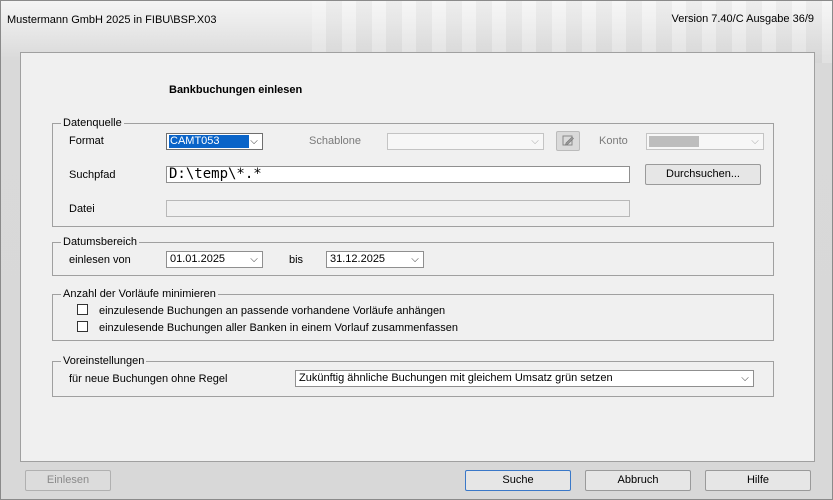 This screenshot has width=833, height=500. I want to click on suchpfad-label: Suchpfad, so click(92, 175).